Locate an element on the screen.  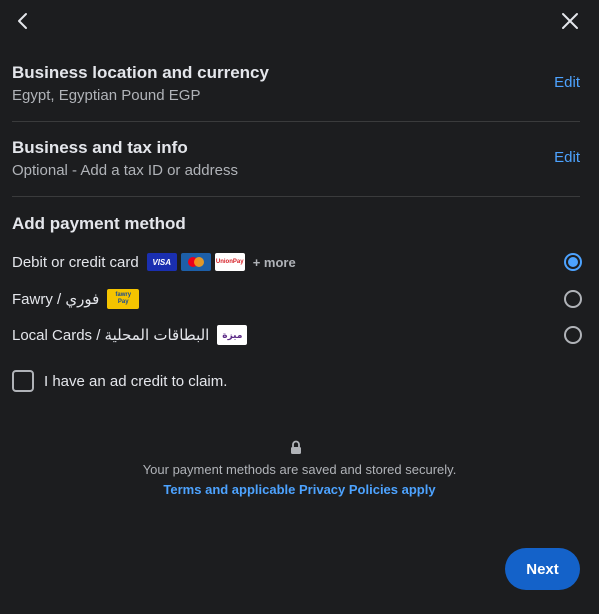
mastercard-logo is located at coordinates (195, 262).